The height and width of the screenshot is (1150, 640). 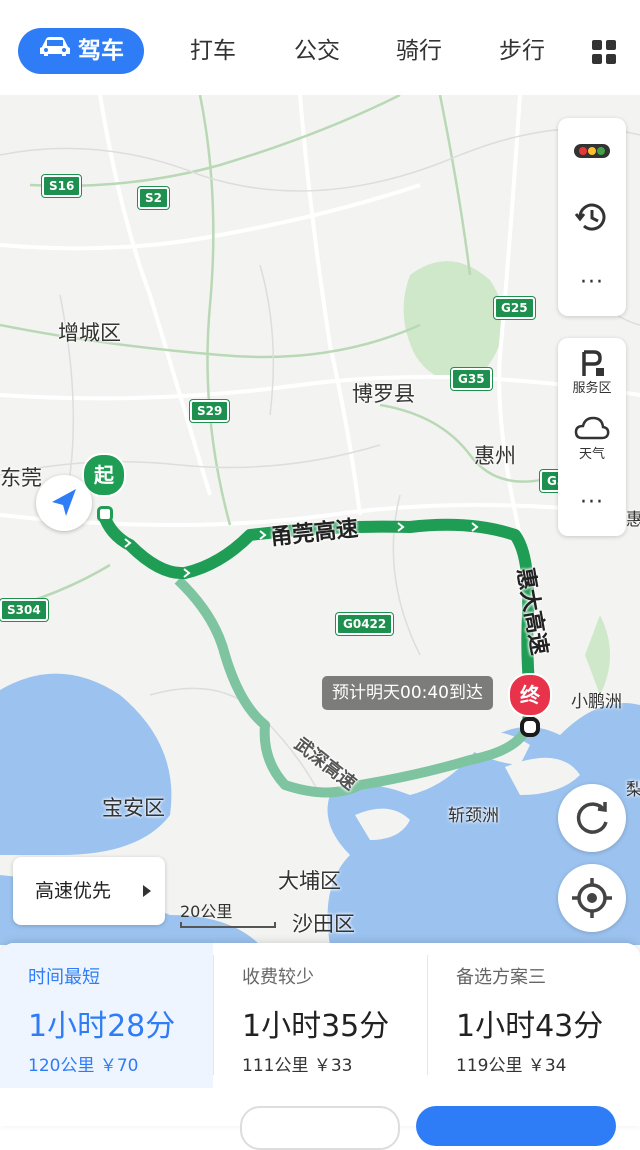 I want to click on tab-driving-label: 驾车, so click(x=101, y=51).